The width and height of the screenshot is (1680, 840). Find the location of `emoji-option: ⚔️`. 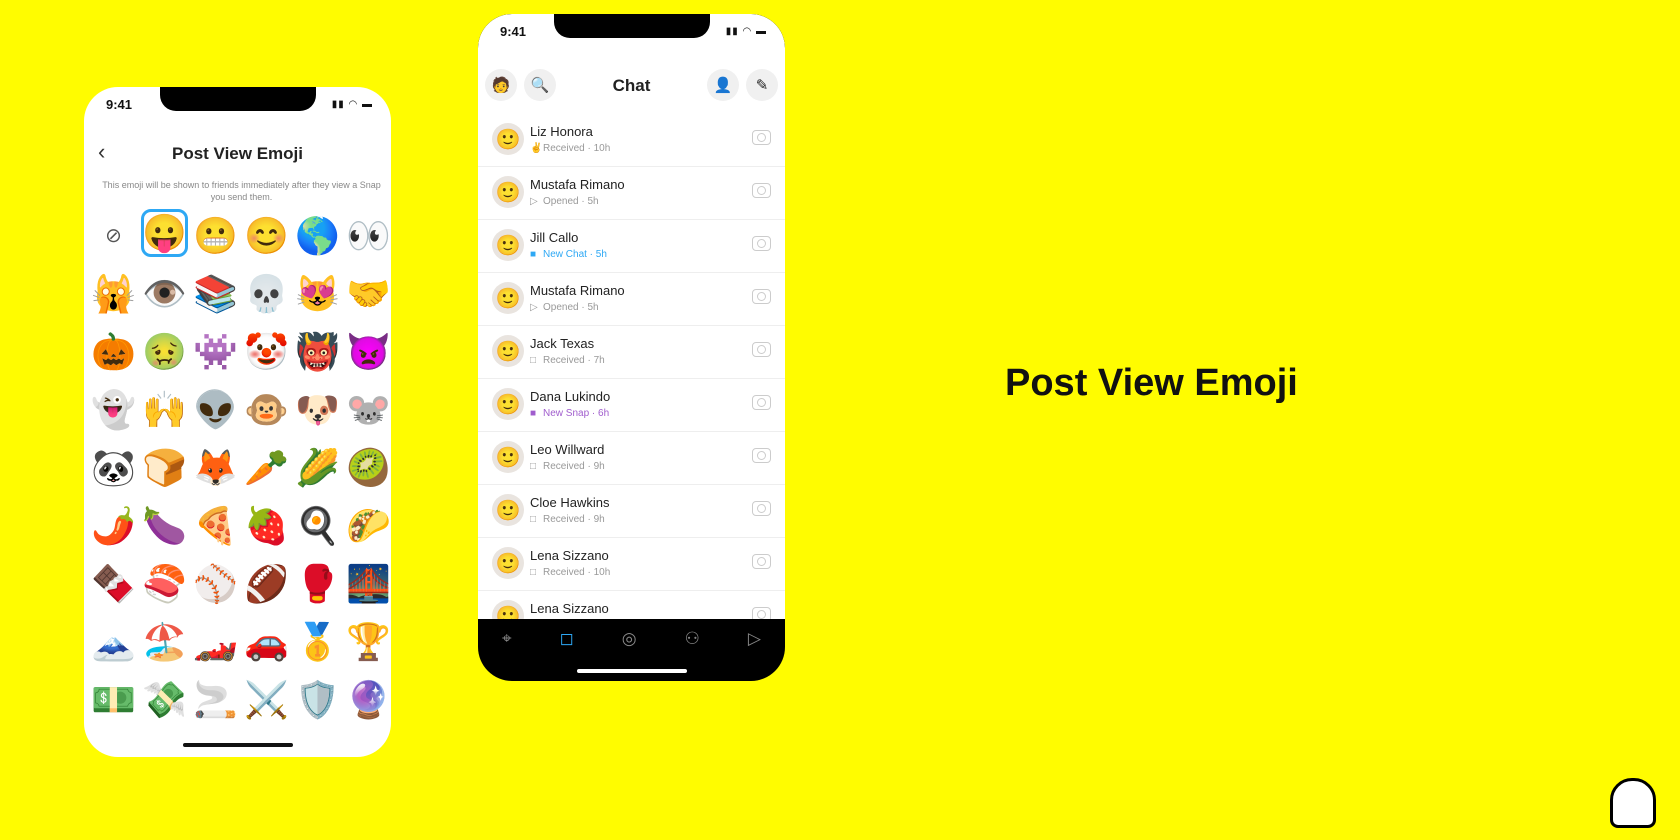

emoji-option: ⚔️ is located at coordinates (266, 700).